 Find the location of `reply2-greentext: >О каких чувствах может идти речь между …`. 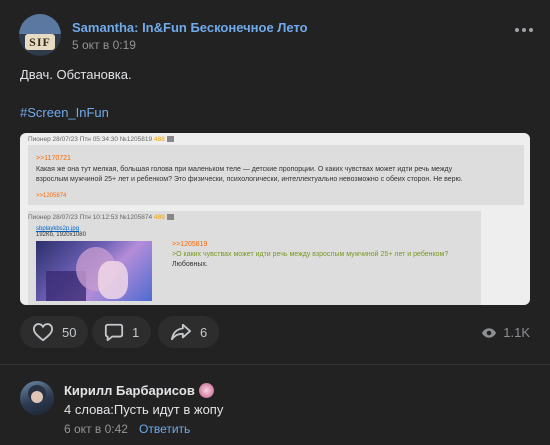

reply2-greentext: >О каких чувствах может идти речь между … is located at coordinates (310, 254).